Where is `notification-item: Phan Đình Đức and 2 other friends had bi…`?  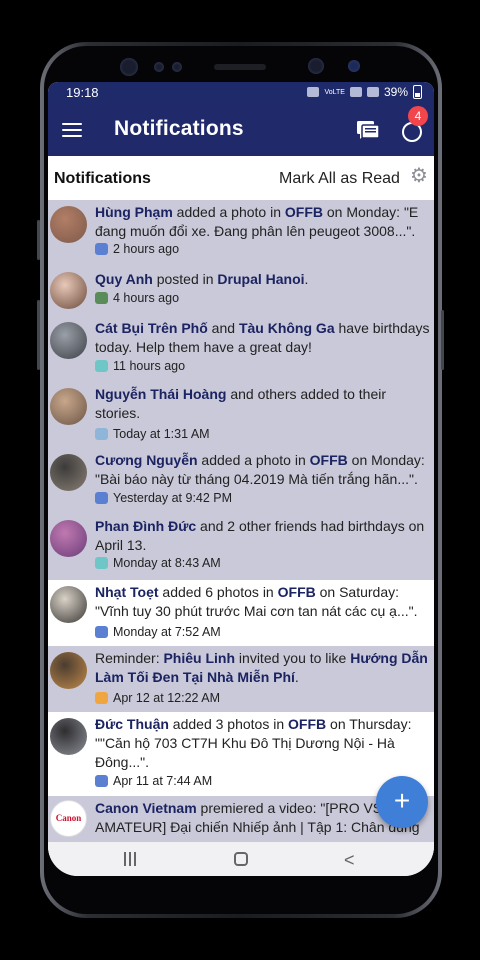
notification-item: Phan Đình Đức and 2 other friends had bi… is located at coordinates (241, 547).